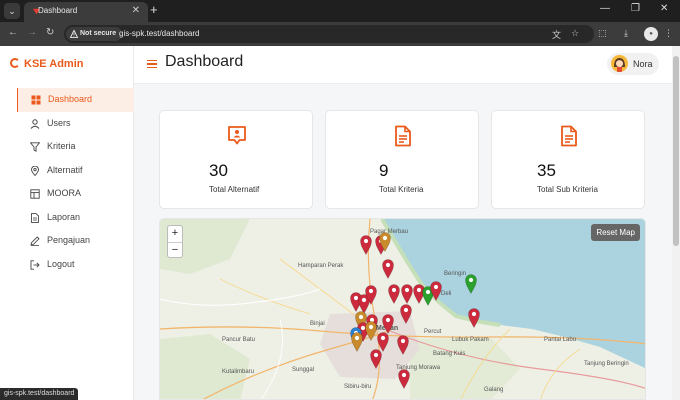  What do you see at coordinates (568, 159) in the screenshot?
I see `stat-card-sub-kriteria: 35 Total Sub Kriteria` at bounding box center [568, 159].